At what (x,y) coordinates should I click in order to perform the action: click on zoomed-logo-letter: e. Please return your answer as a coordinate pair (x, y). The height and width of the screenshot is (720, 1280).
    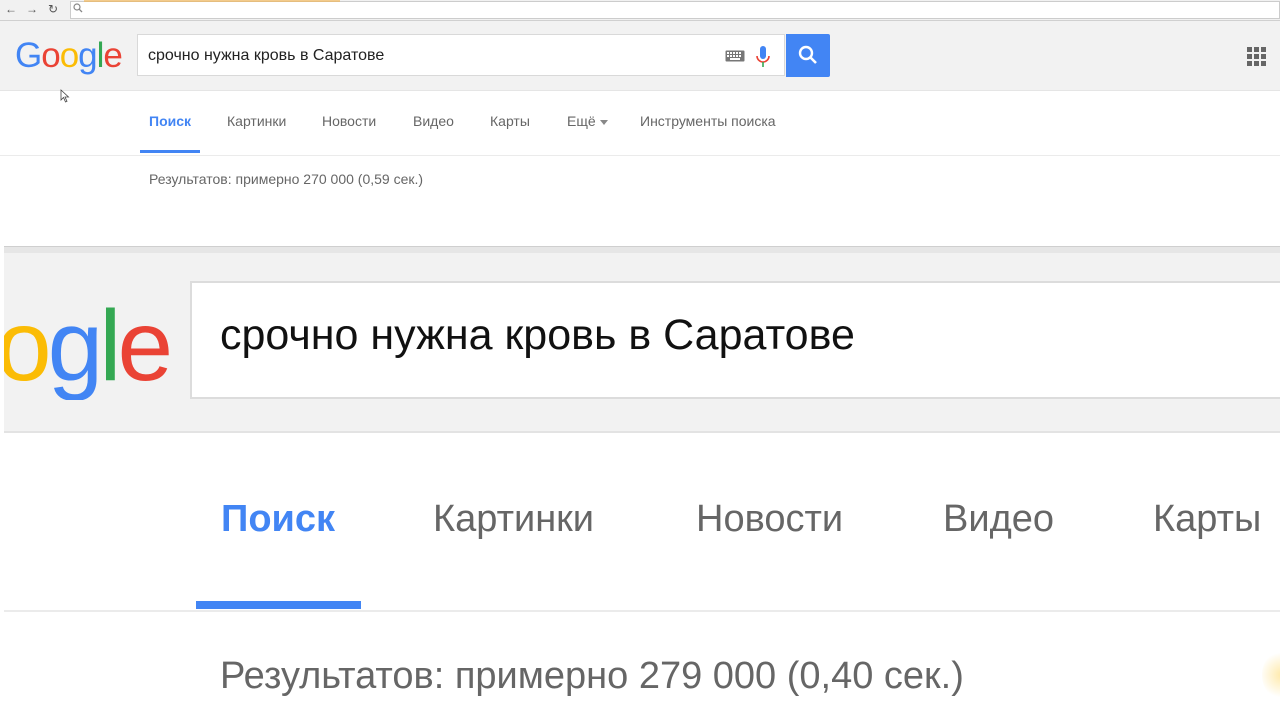
    Looking at the image, I should click on (145, 345).